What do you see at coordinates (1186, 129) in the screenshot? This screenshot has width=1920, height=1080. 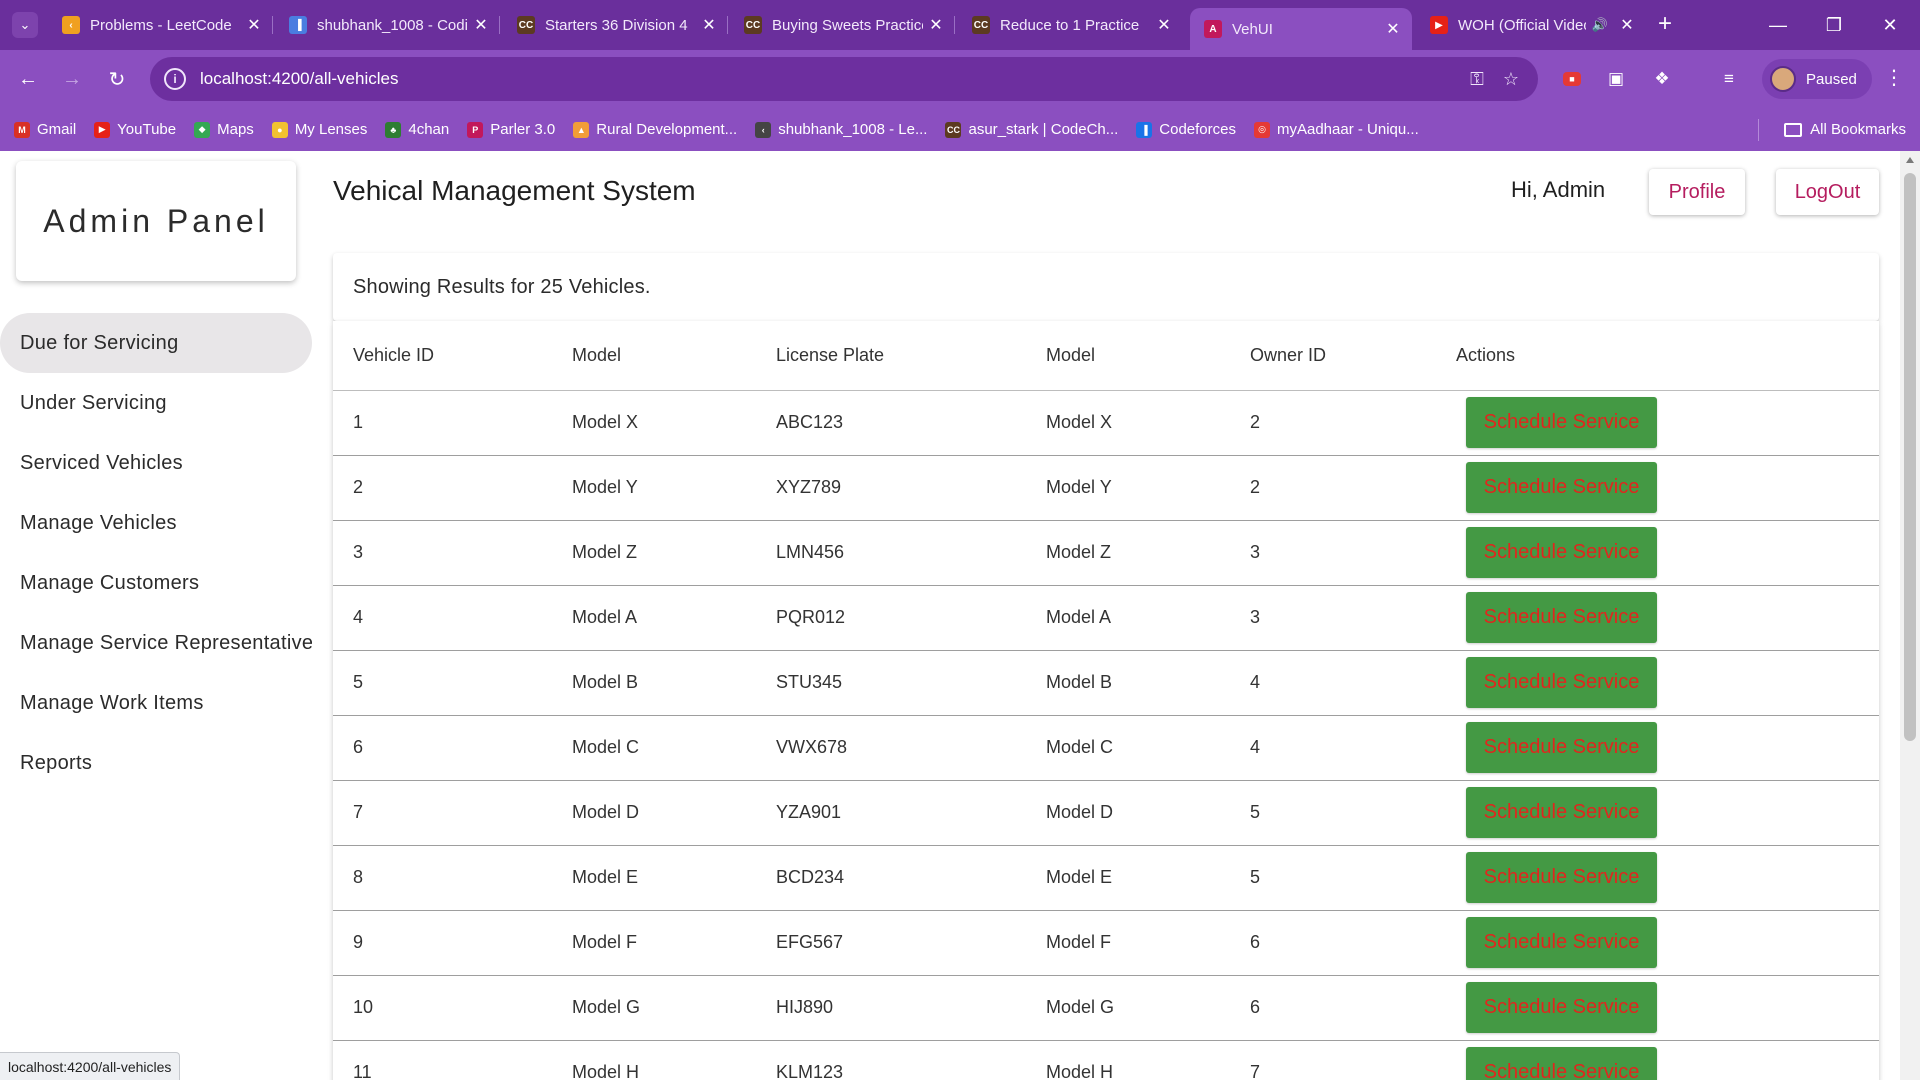 I see `bookmark-item: ▐ Codeforces` at bounding box center [1186, 129].